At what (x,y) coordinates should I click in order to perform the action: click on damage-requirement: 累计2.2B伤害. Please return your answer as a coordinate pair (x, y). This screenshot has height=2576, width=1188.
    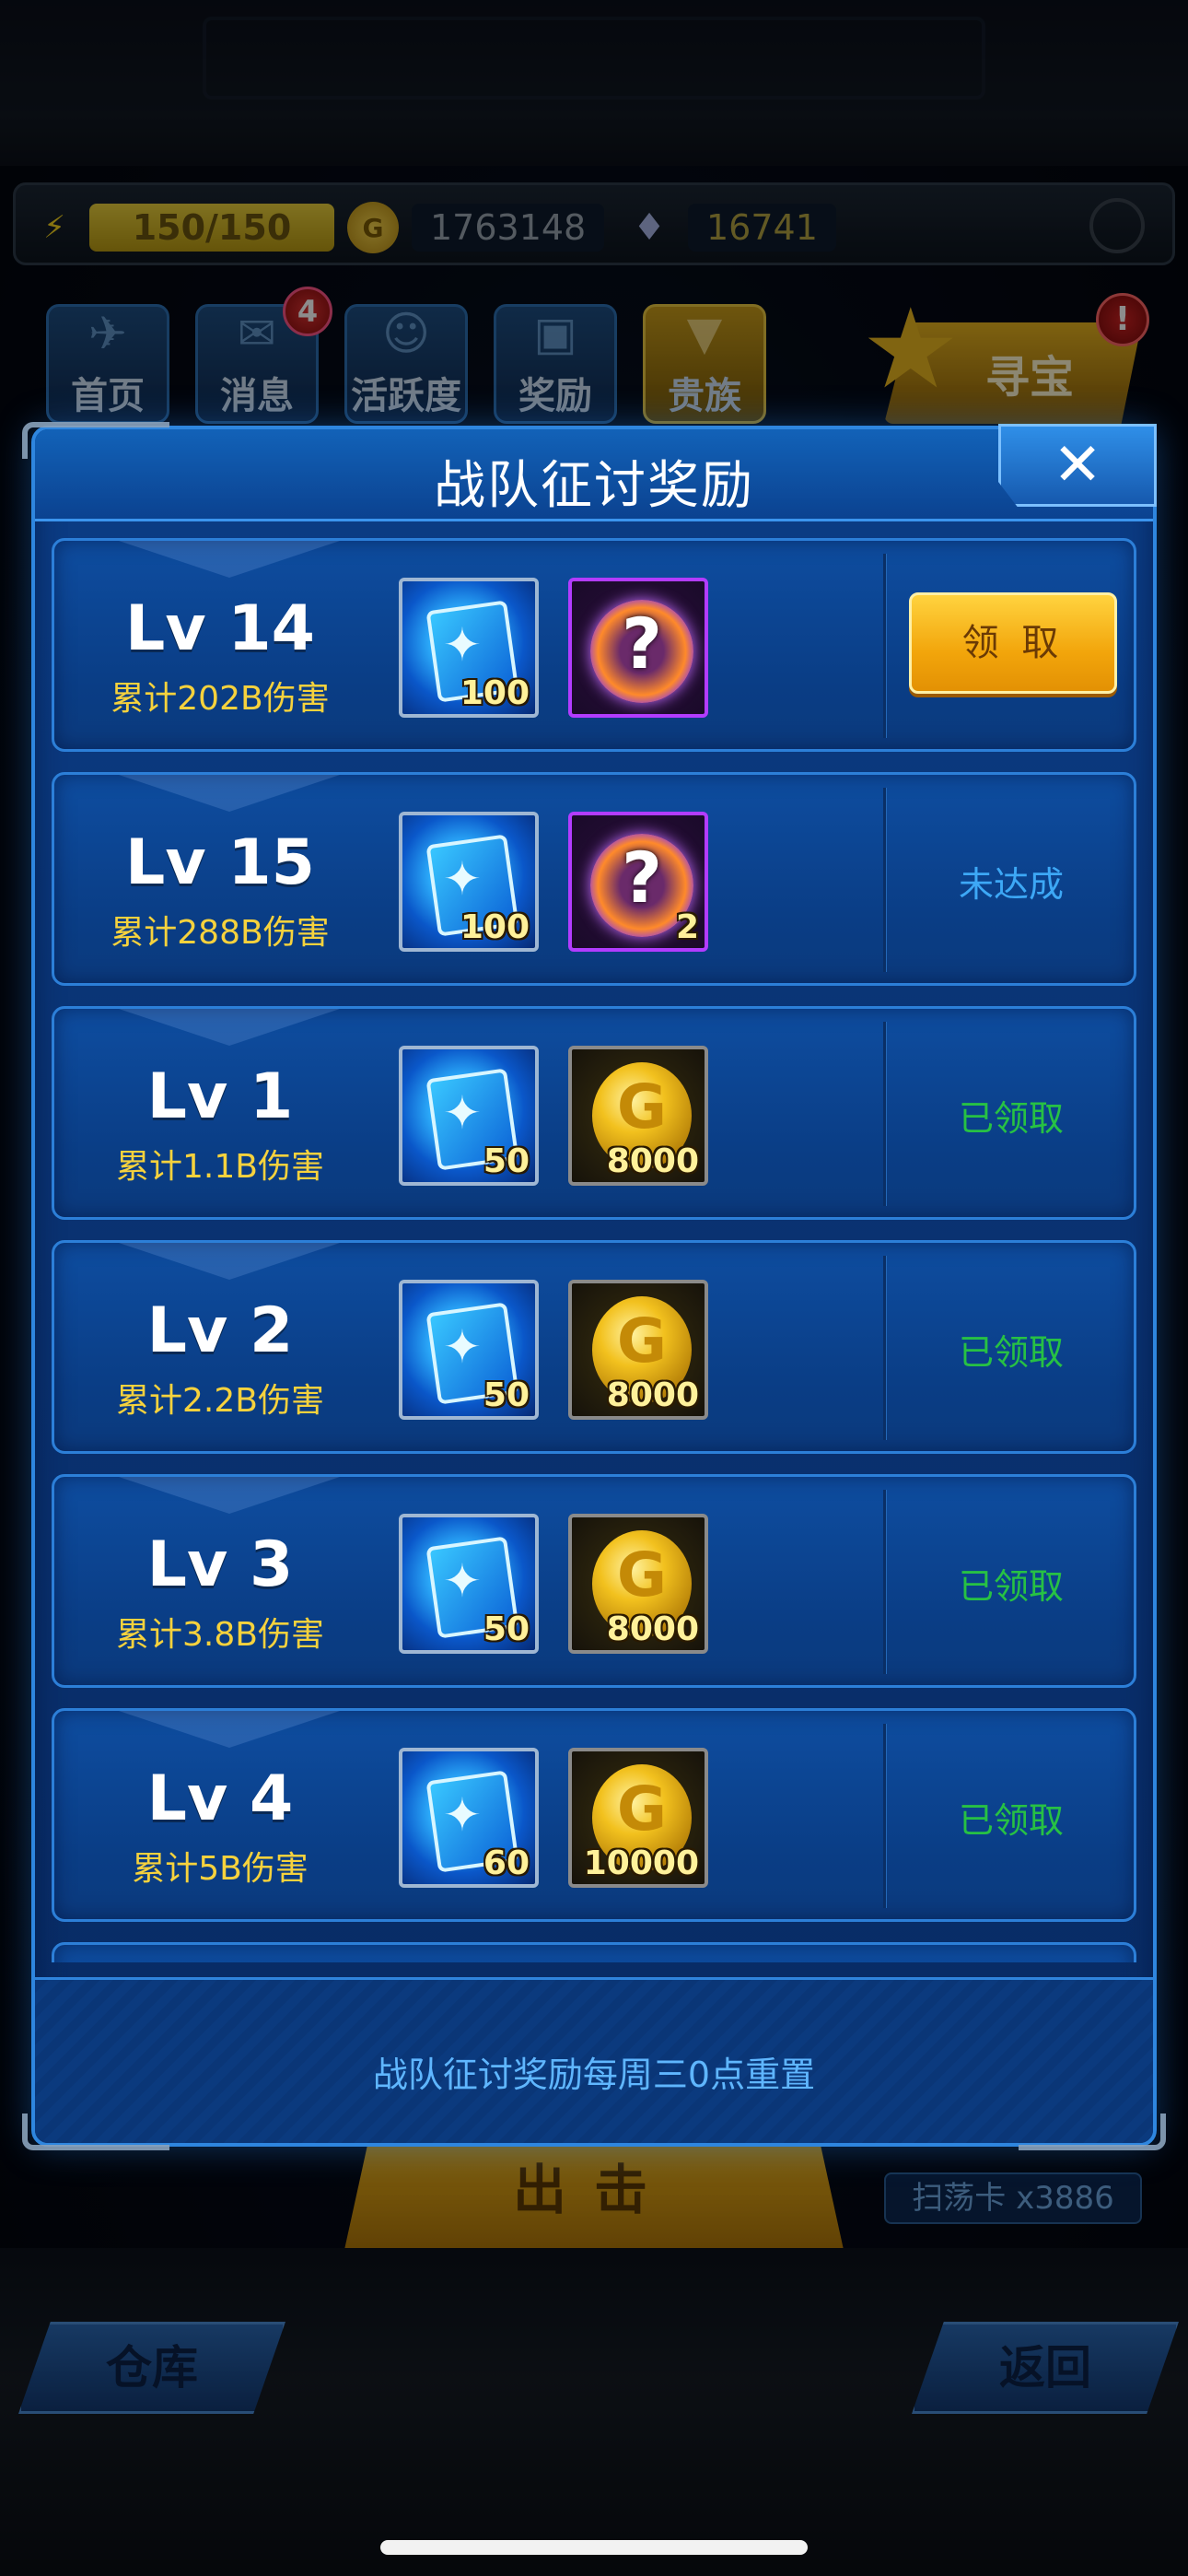
    Looking at the image, I should click on (220, 1401).